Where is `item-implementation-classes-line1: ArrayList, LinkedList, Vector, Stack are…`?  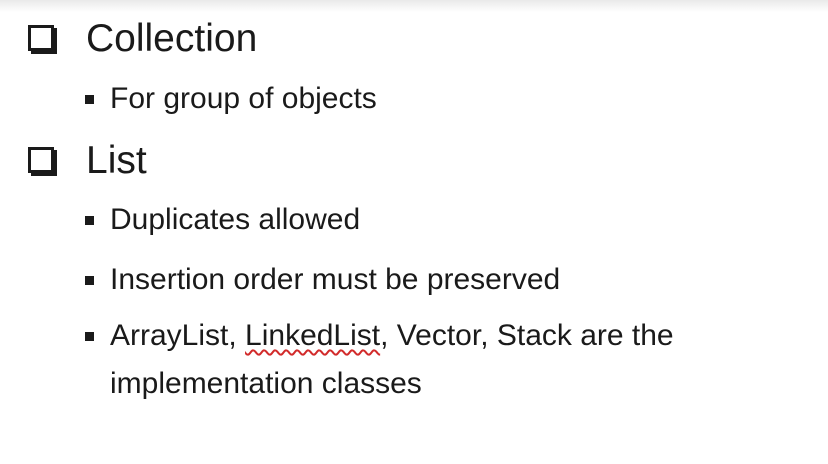 item-implementation-classes-line1: ArrayList, LinkedList, Vector, Stack are… is located at coordinates (392, 336).